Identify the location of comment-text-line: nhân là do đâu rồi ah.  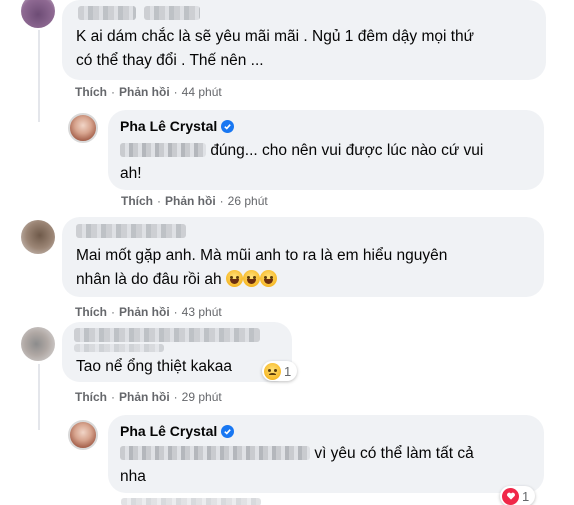
(176, 279).